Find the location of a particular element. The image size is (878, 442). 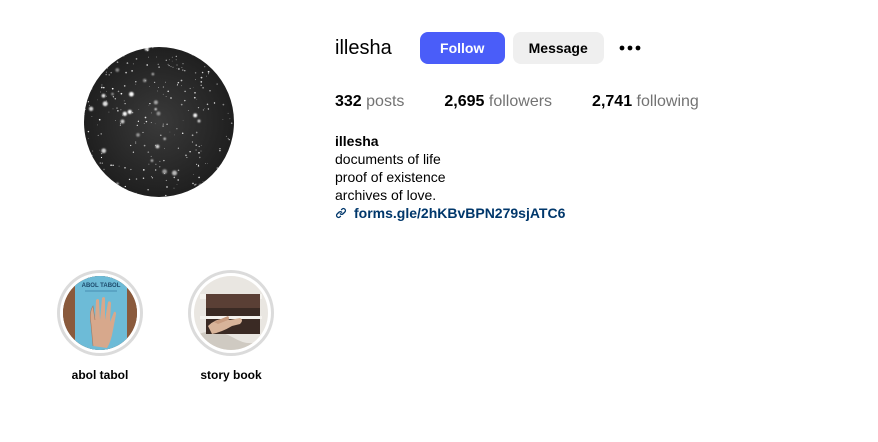

posts-count: 332 is located at coordinates (348, 101).